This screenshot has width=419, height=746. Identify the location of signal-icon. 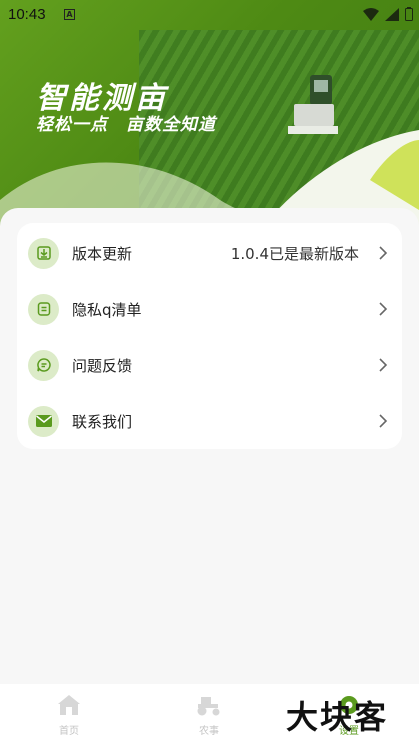
(392, 14).